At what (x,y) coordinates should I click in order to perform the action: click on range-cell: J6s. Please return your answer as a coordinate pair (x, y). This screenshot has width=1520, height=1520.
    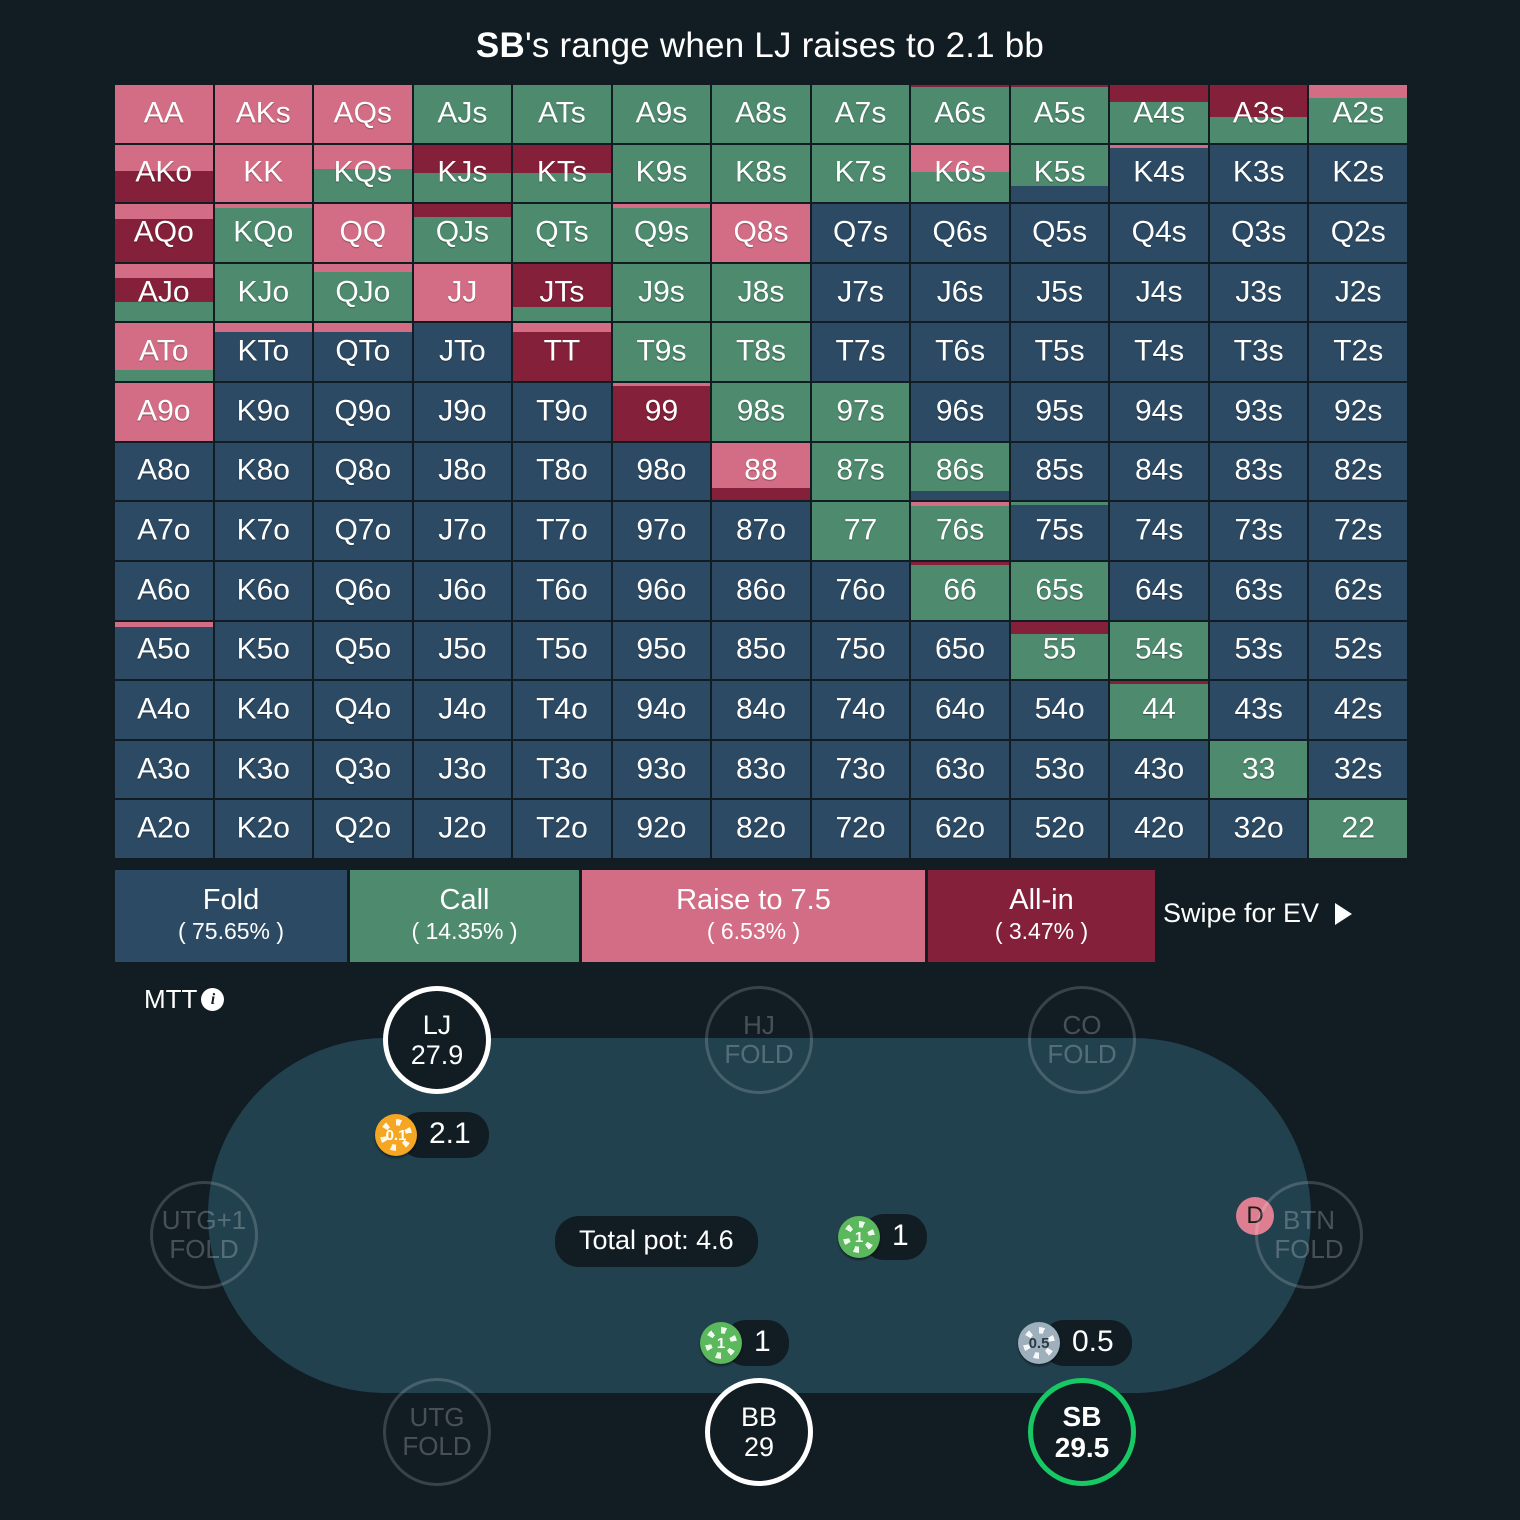
    Looking at the image, I should click on (960, 292).